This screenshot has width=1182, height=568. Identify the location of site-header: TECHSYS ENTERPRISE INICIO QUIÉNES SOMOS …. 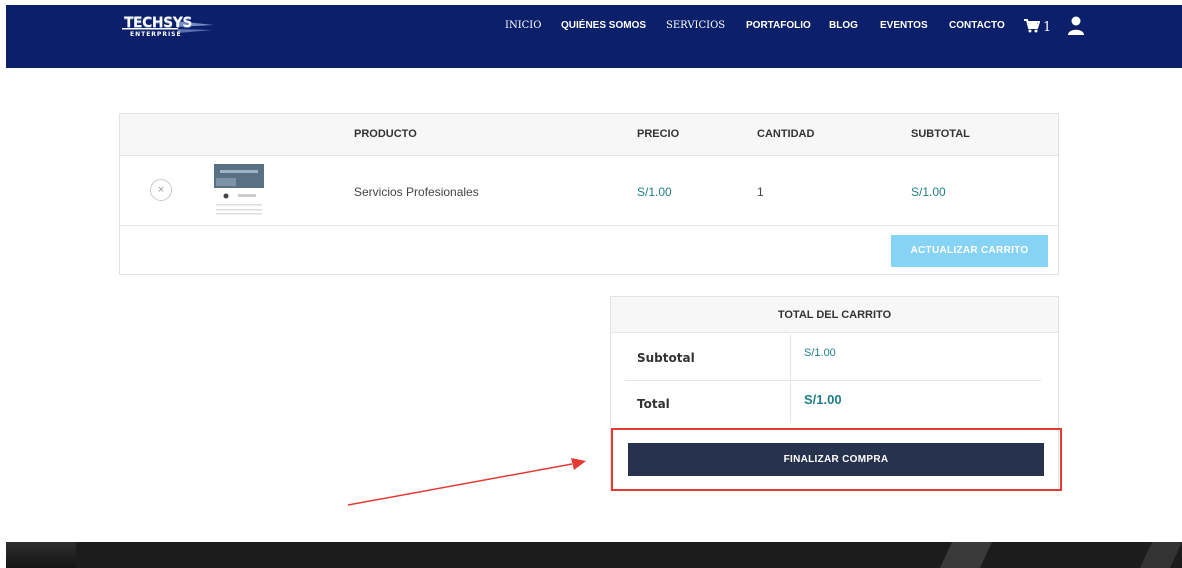
(594, 36).